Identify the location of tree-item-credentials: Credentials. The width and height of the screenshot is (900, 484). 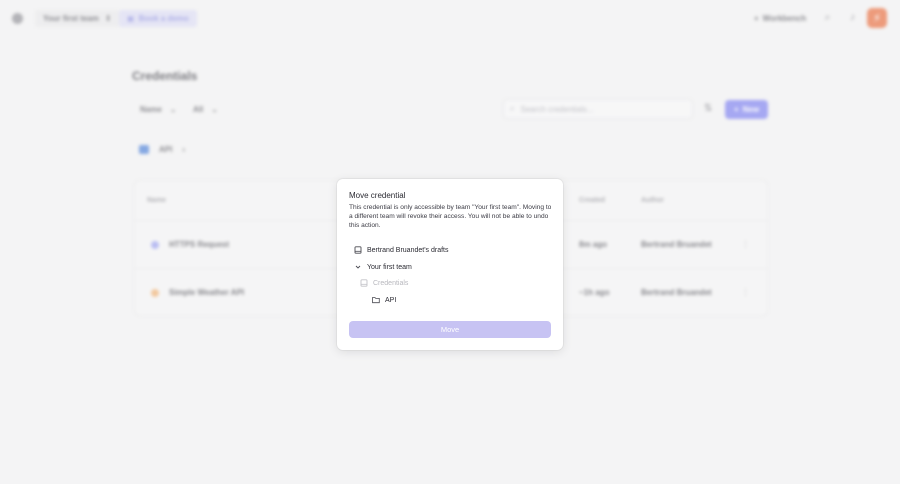
(384, 283).